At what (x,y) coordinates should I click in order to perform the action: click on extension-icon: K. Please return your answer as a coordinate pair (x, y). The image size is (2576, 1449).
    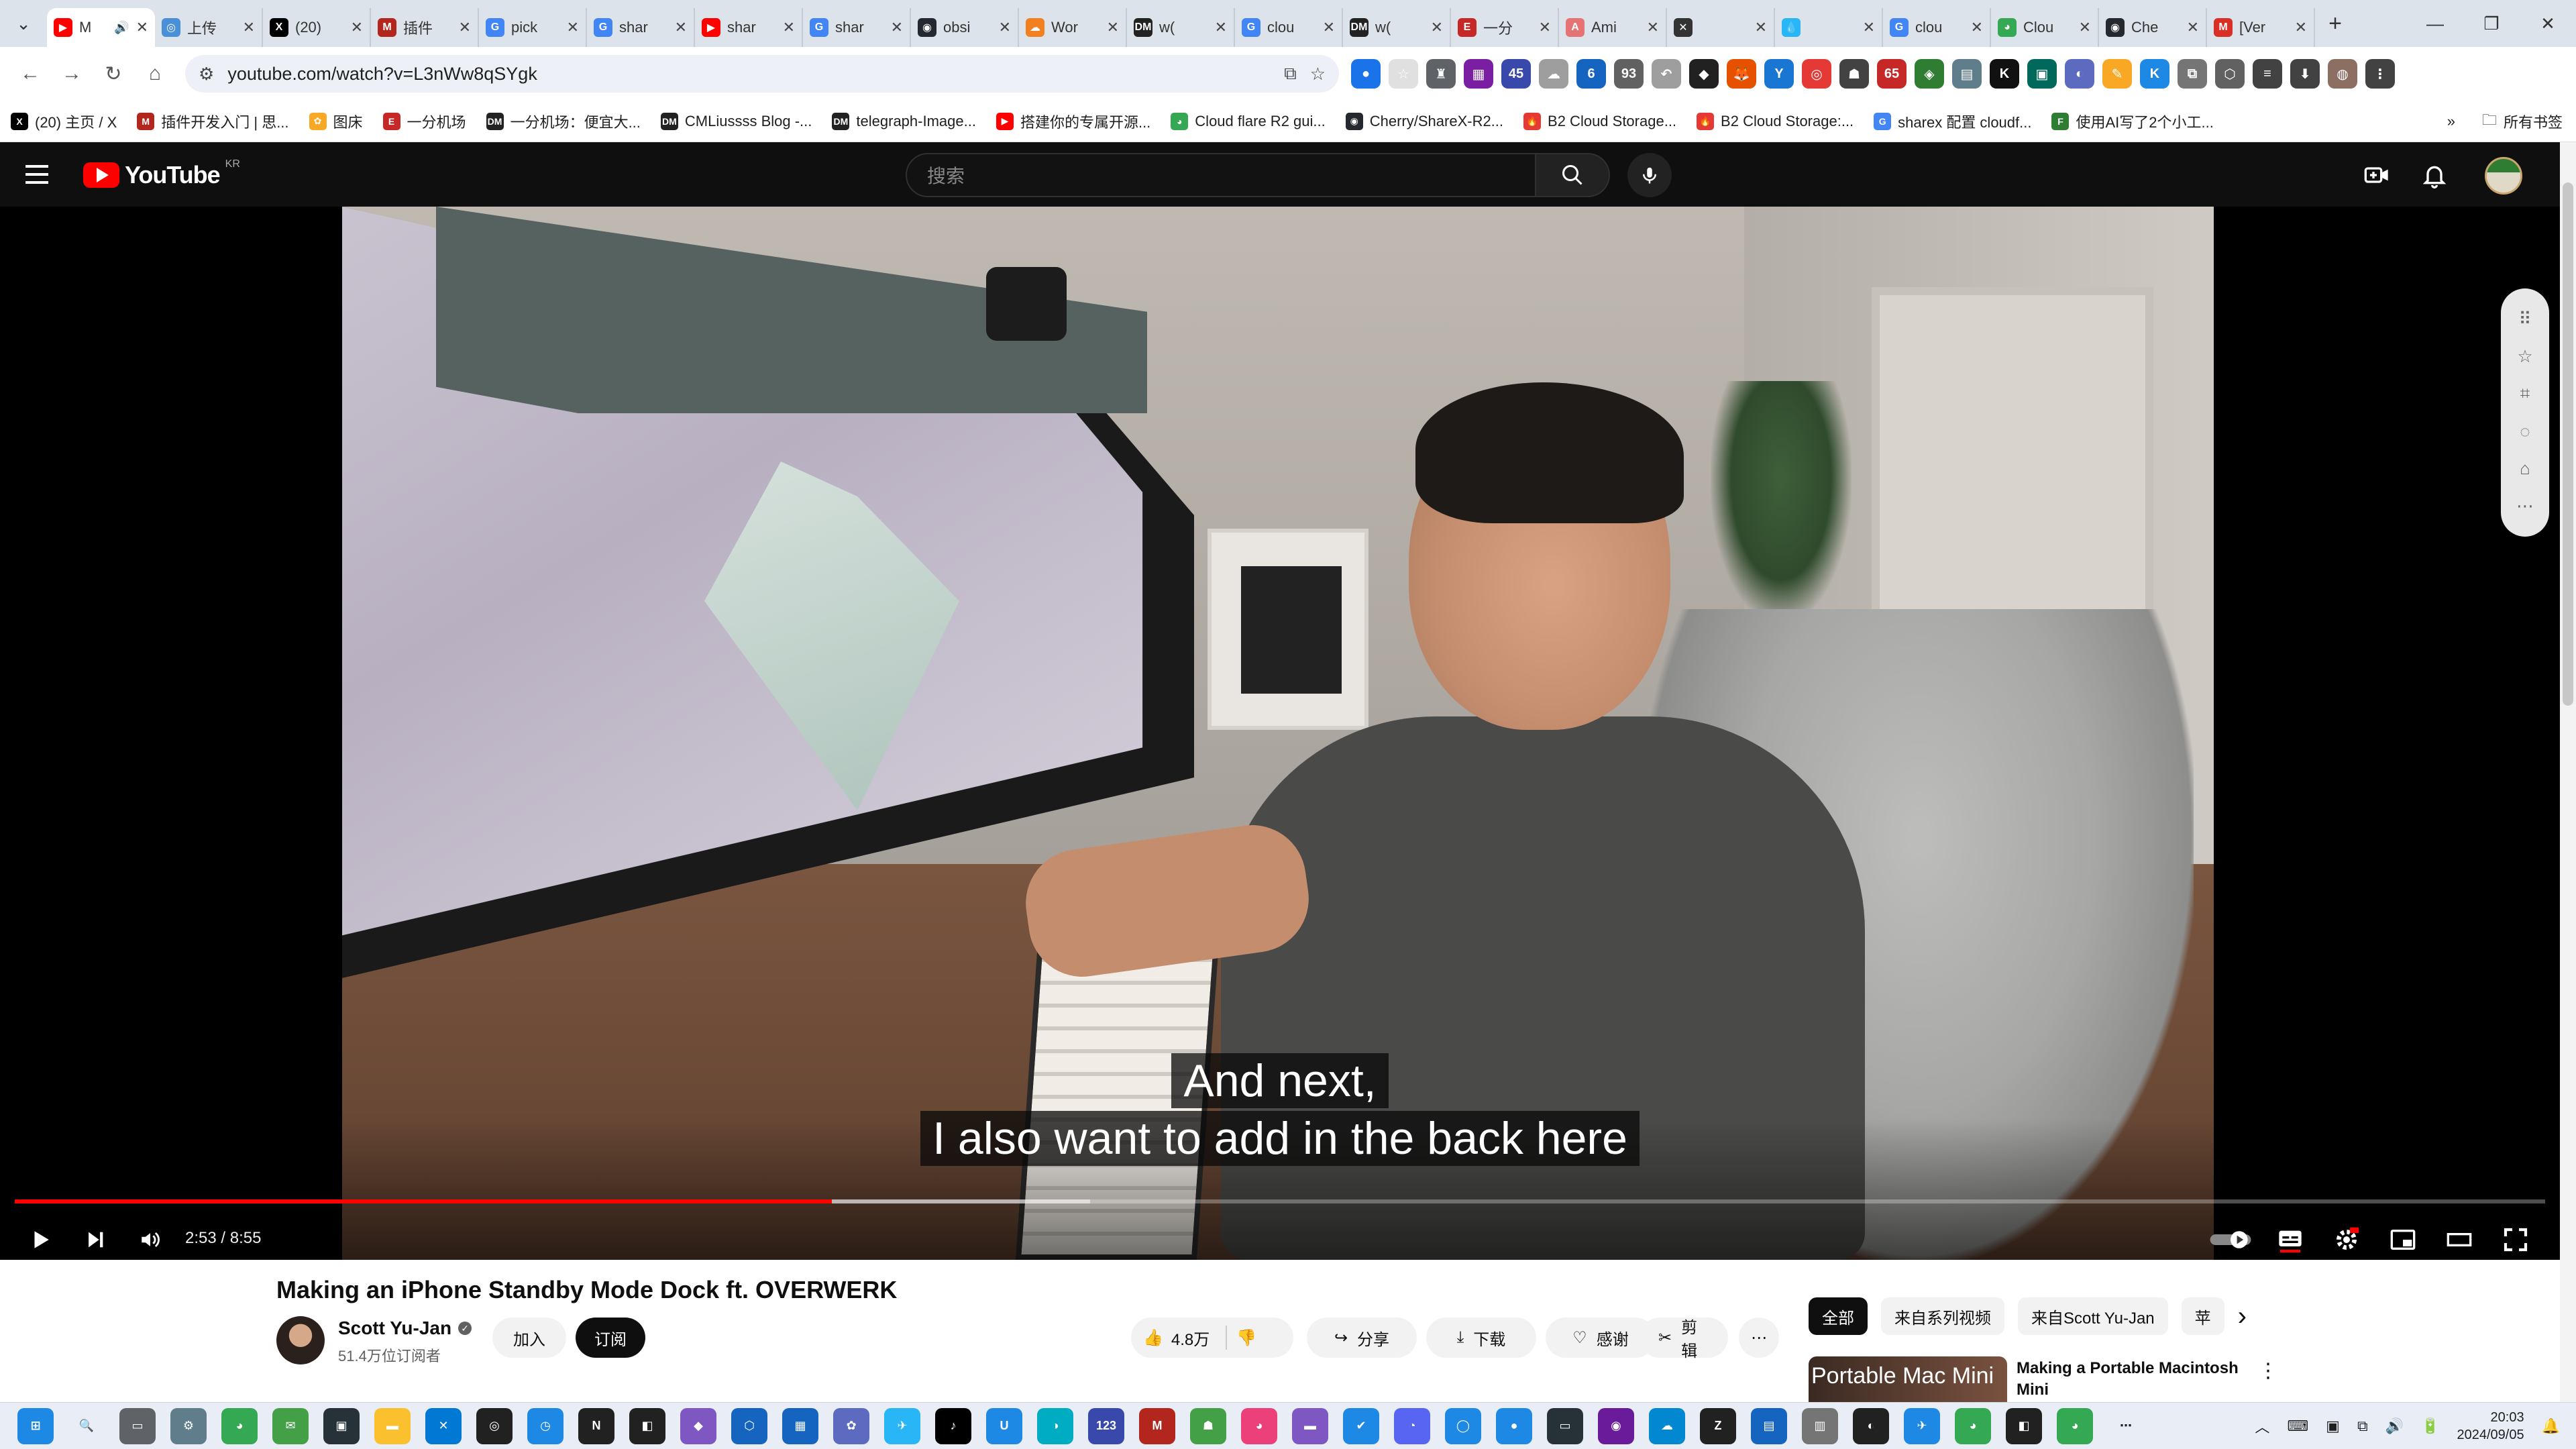
    Looking at the image, I should click on (2004, 74).